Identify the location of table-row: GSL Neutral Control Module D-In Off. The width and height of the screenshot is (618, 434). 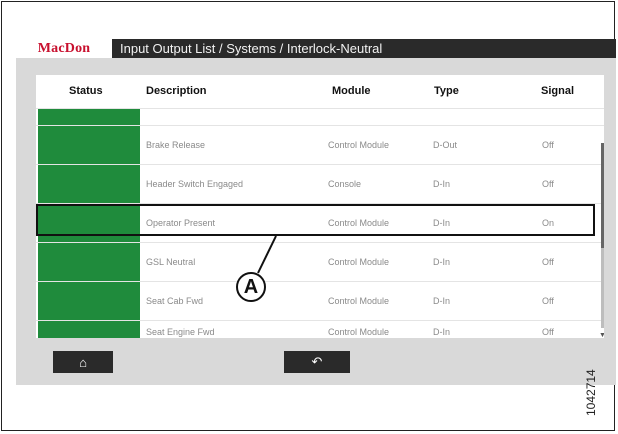
(320, 261).